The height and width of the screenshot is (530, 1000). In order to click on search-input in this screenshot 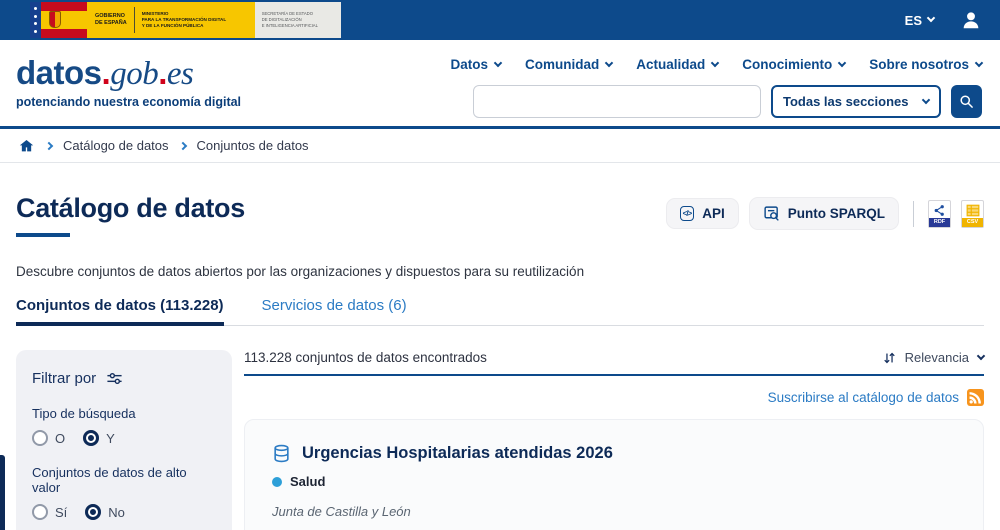, I will do `click(617, 101)`.